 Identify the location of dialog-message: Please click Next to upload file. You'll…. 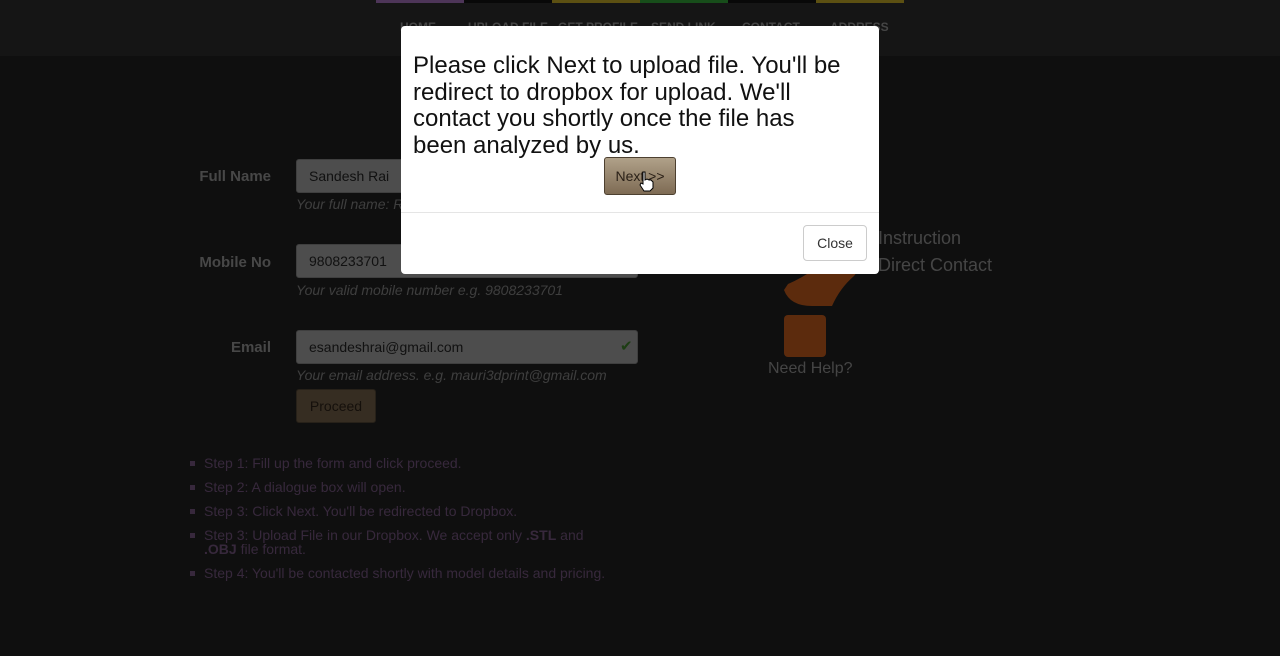
(627, 105).